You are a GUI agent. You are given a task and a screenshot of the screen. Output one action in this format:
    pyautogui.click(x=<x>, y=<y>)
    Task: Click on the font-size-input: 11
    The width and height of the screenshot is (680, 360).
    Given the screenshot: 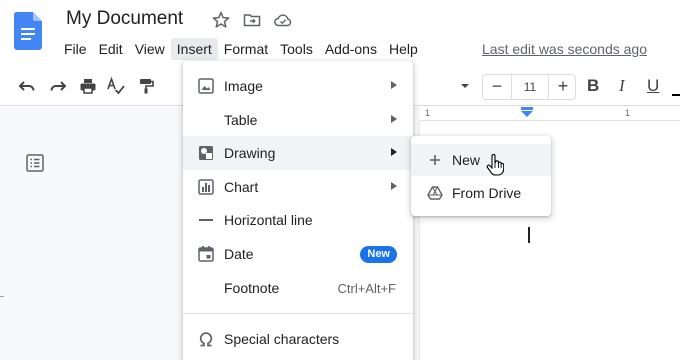 What is the action you would take?
    pyautogui.click(x=530, y=87)
    